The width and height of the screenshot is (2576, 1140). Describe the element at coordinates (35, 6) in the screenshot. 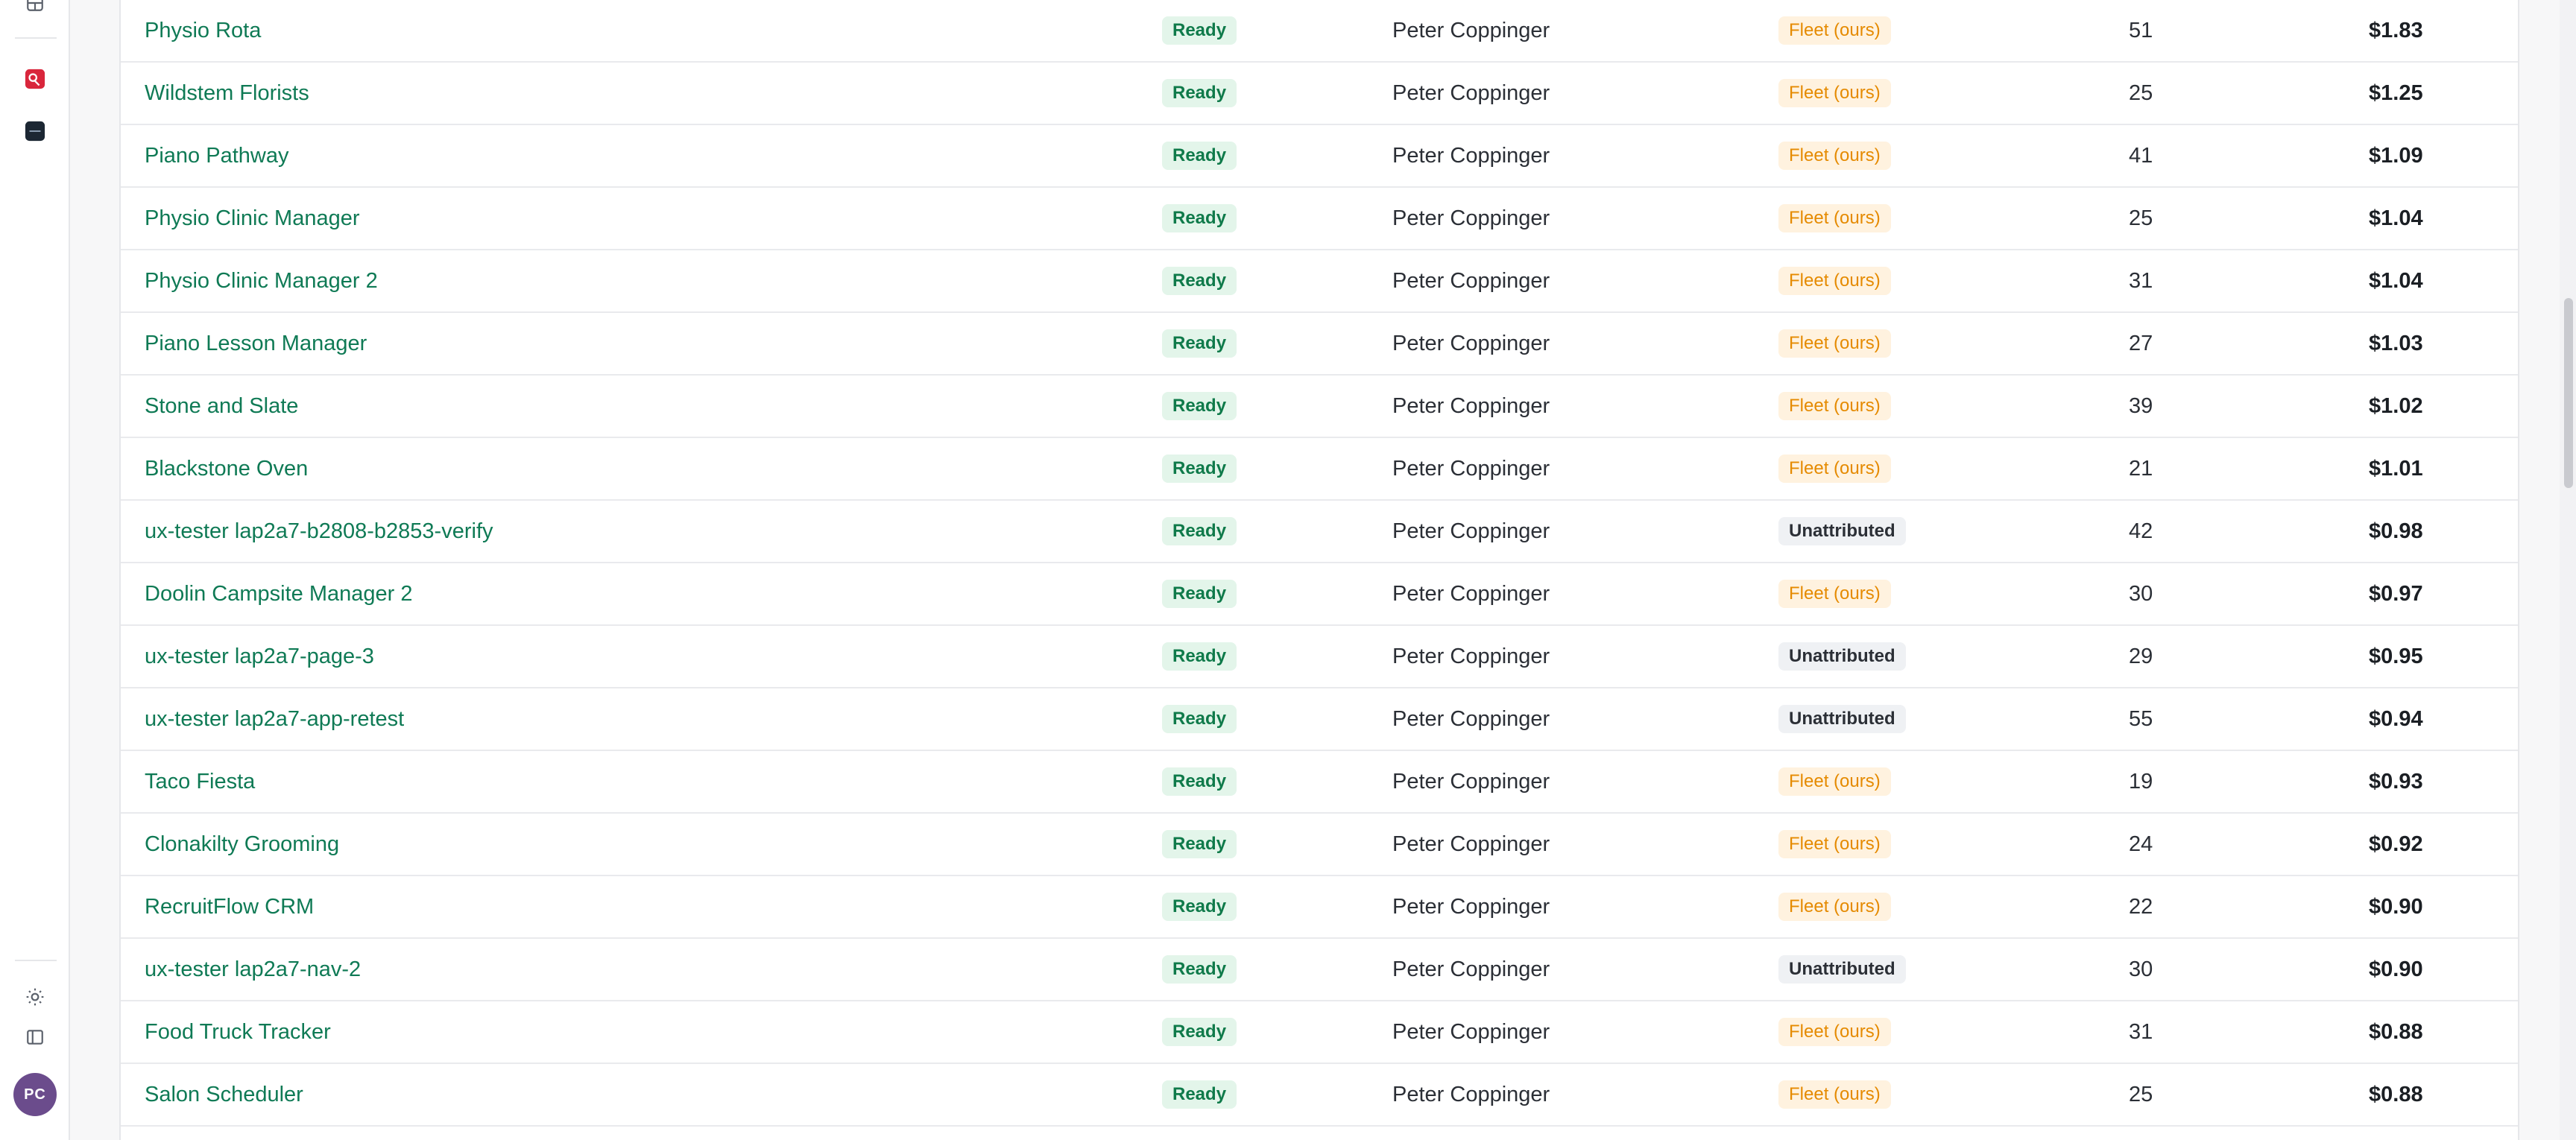

I see `layout-icon` at that location.